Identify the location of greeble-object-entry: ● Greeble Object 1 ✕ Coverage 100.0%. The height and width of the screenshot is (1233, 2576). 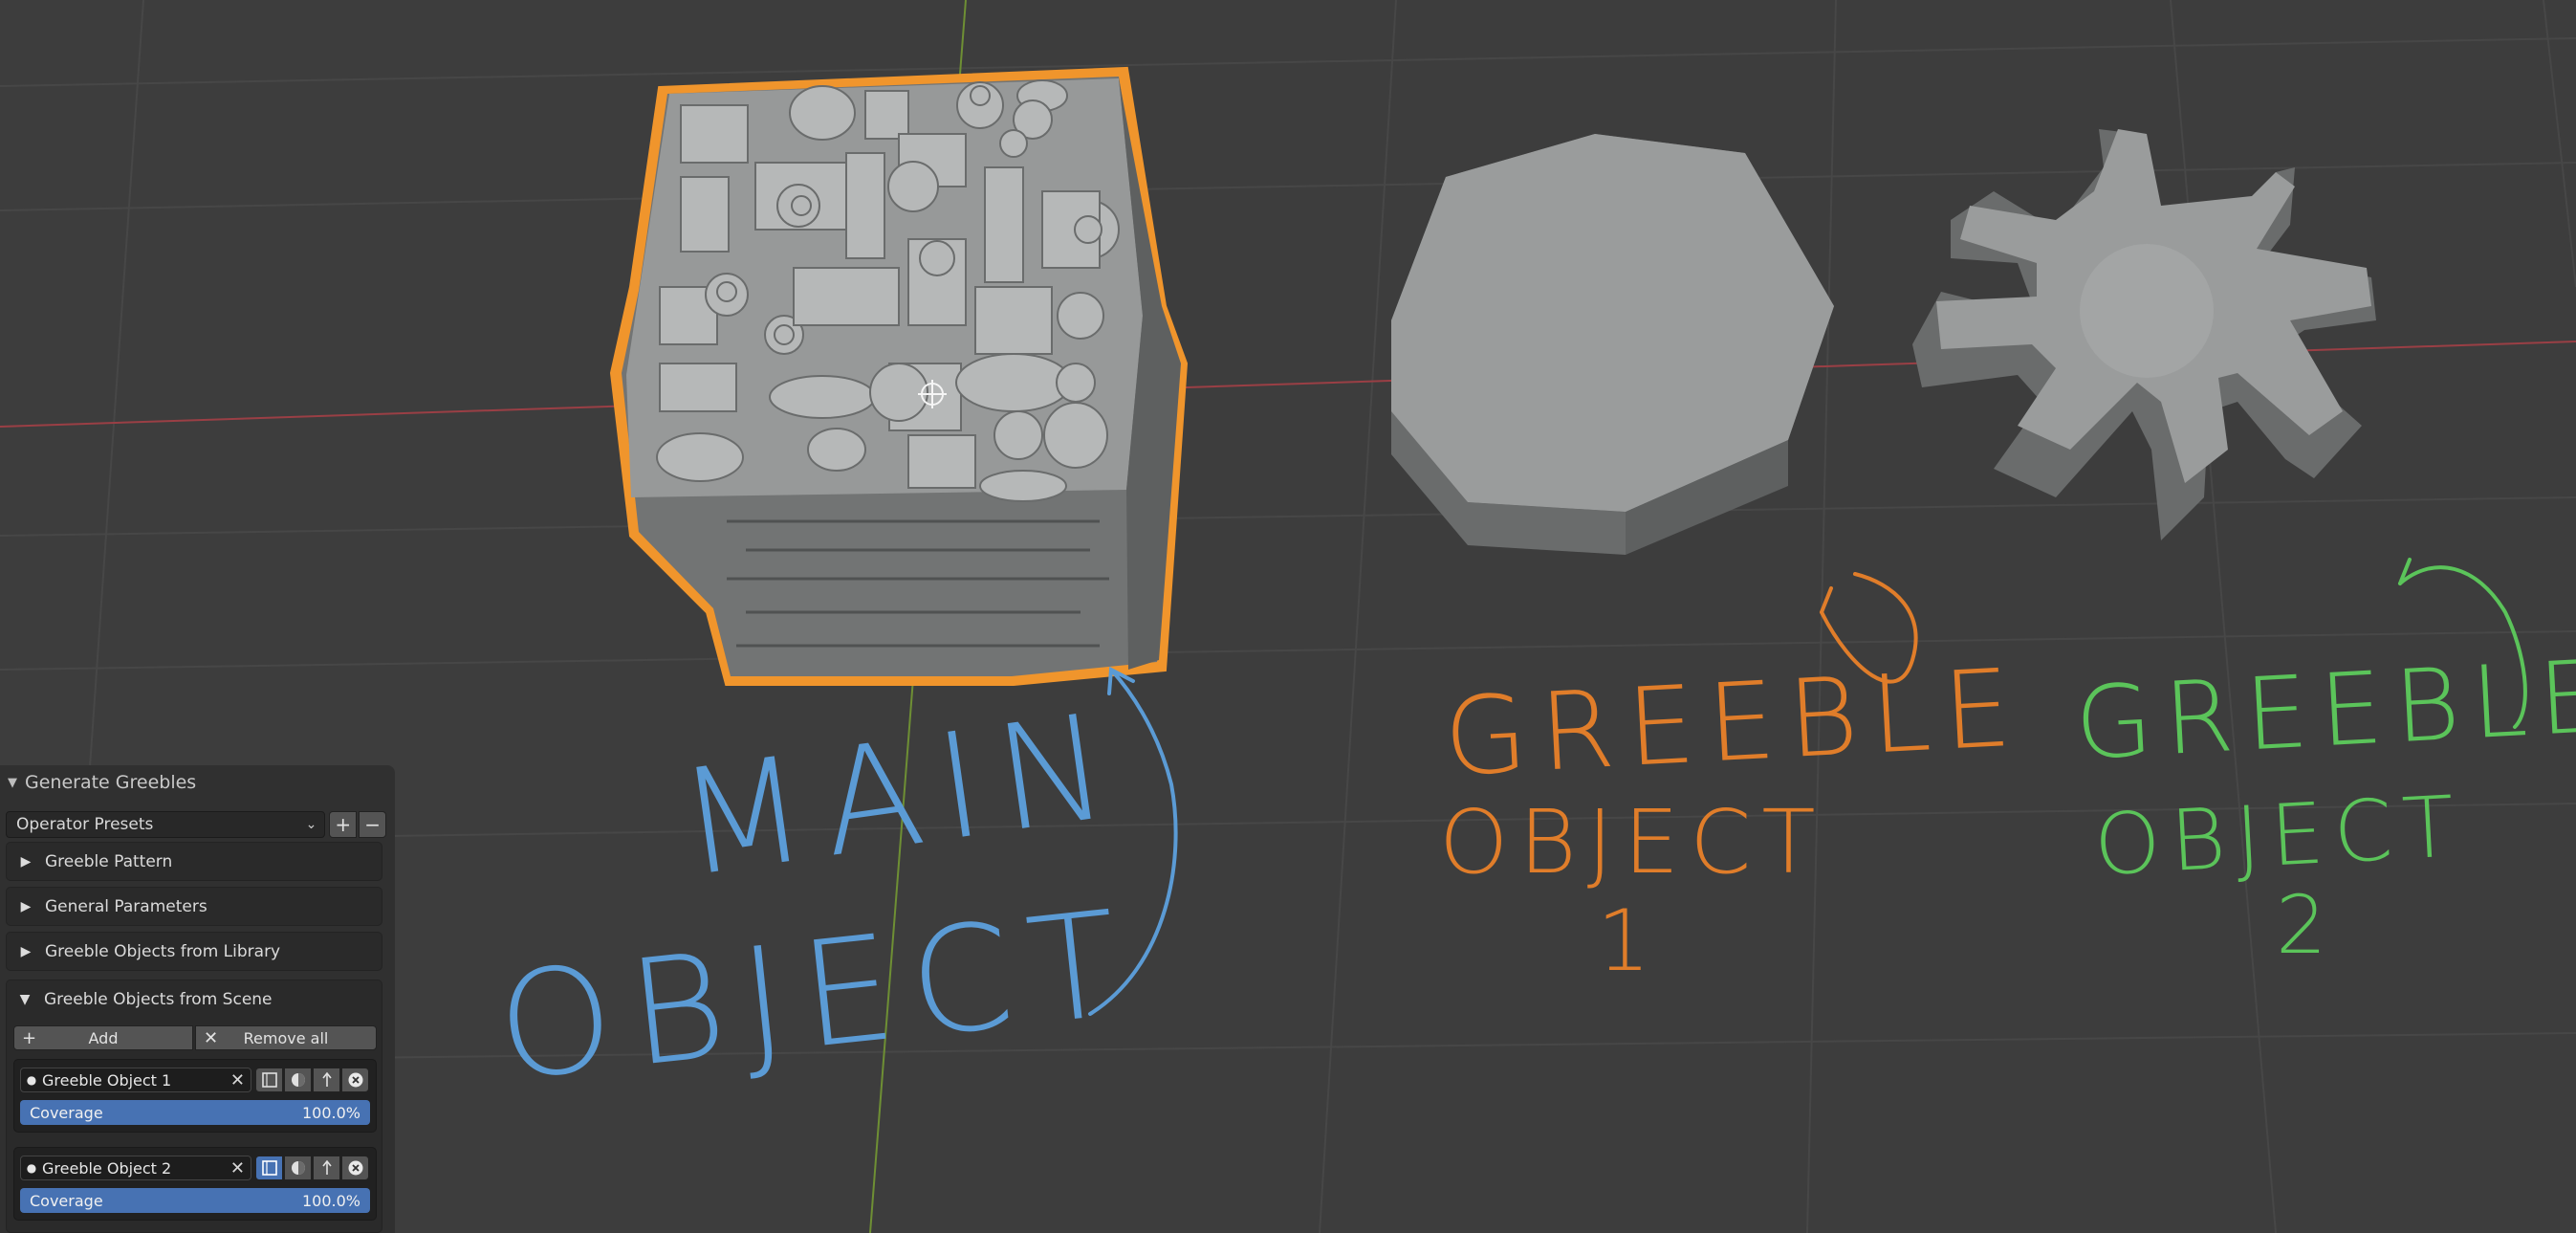
(195, 1096).